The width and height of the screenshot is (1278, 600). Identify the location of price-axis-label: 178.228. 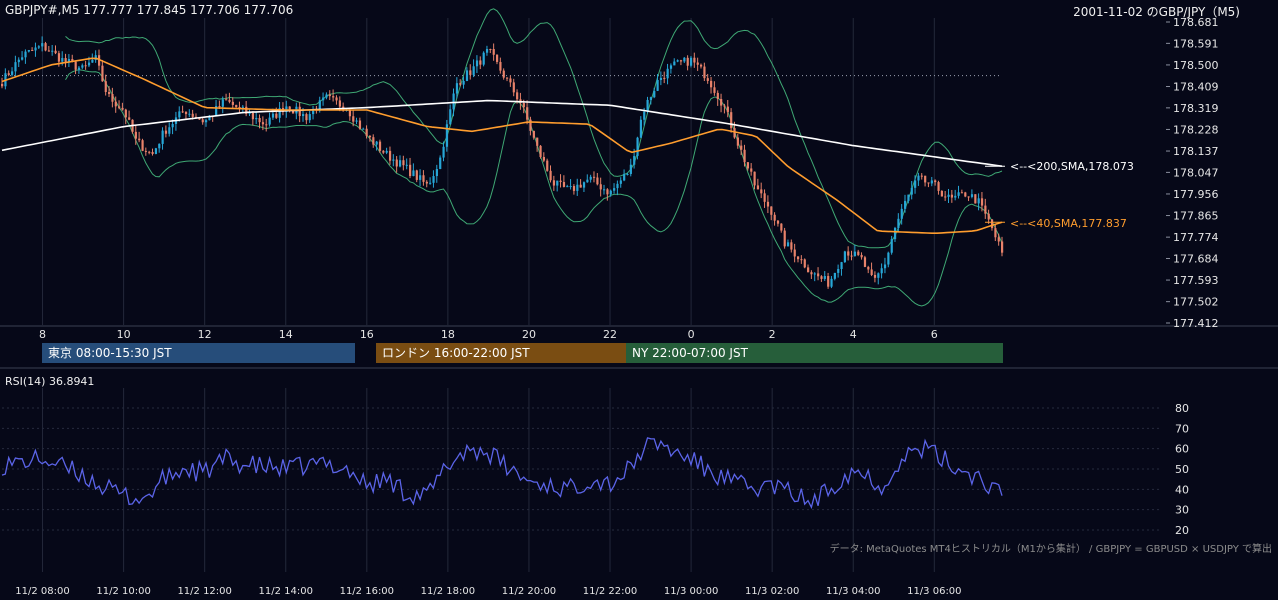
(1196, 129).